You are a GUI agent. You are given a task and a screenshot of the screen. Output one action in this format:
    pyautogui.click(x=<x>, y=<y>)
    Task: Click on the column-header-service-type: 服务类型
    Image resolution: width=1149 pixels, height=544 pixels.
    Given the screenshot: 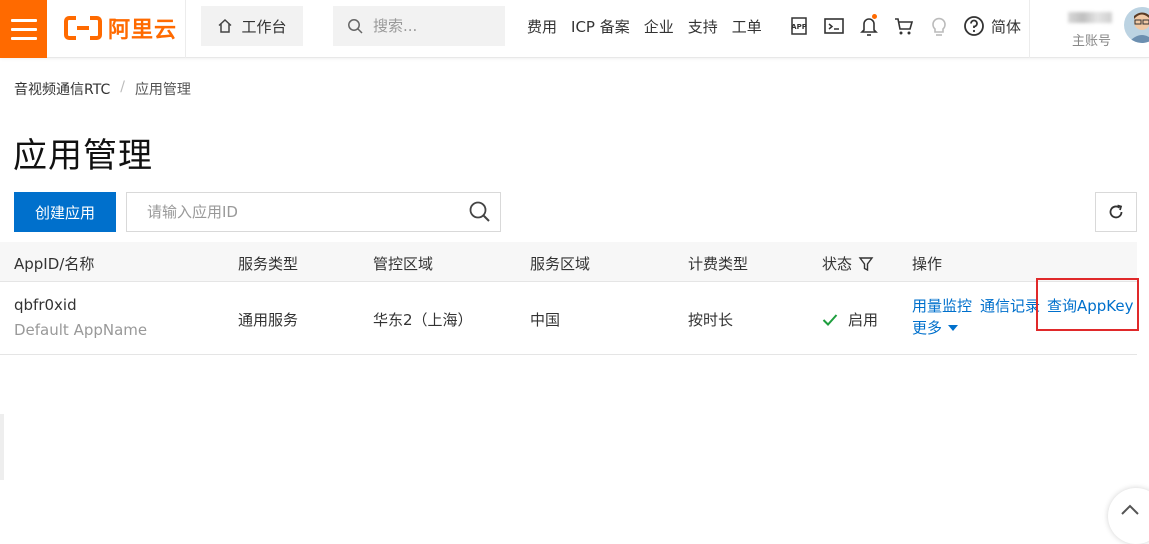 What is the action you would take?
    pyautogui.click(x=268, y=264)
    